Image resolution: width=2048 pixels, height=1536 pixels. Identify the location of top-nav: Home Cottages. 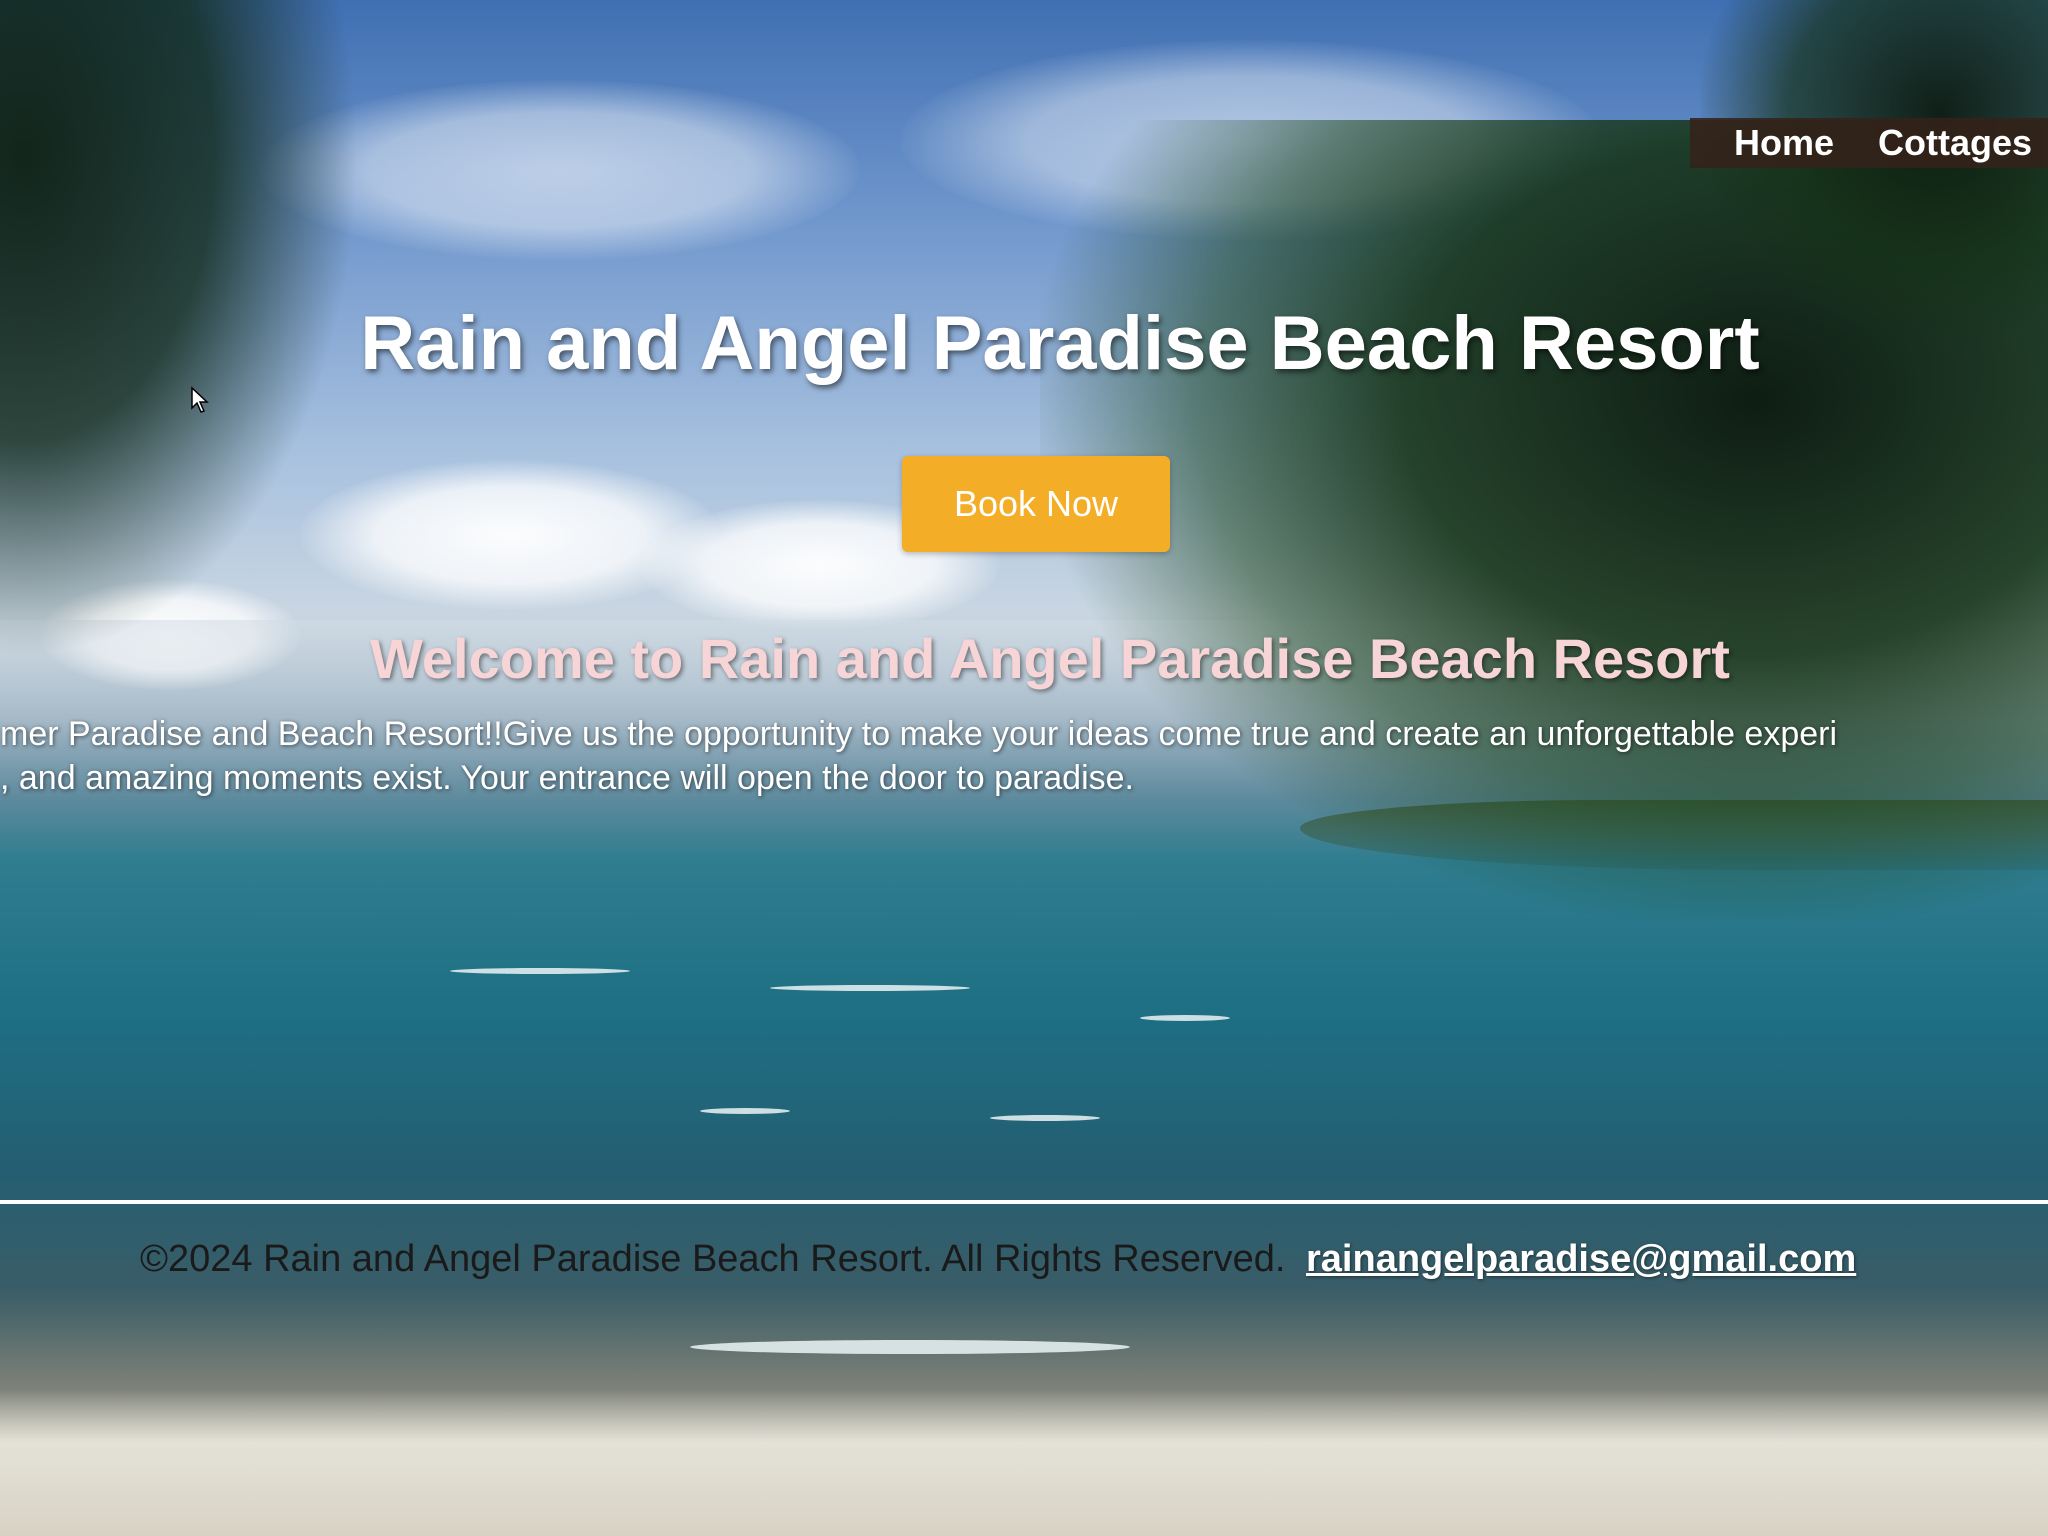
(1869, 143).